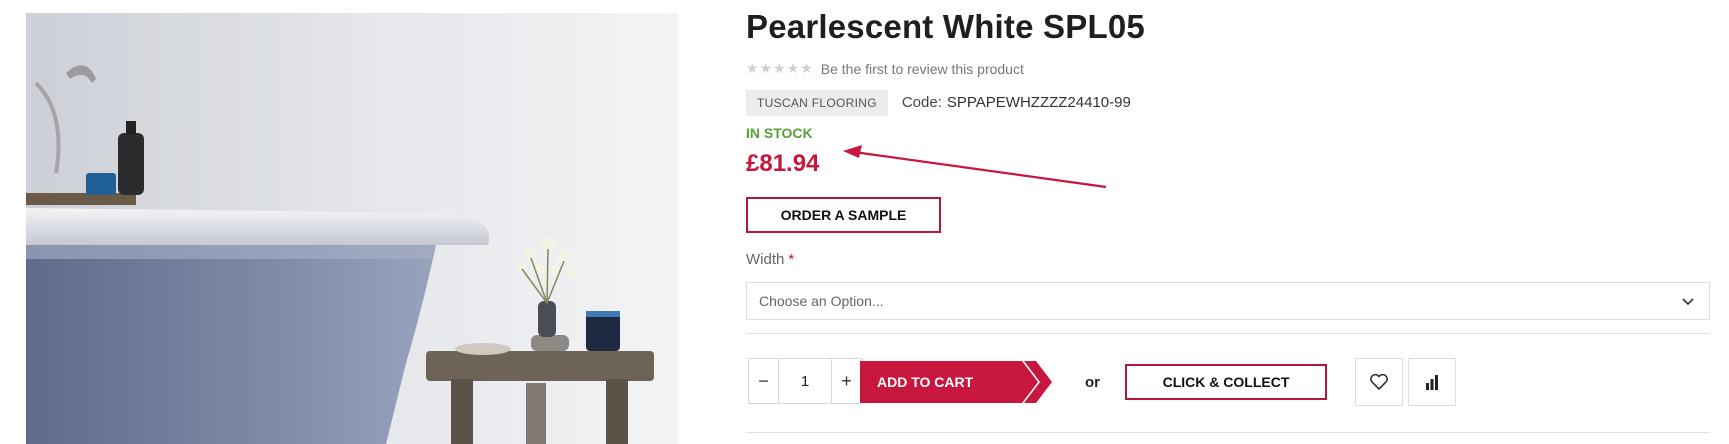  I want to click on product-code: Code: SPPAPEWHZZZZ24410-99, so click(1016, 103).